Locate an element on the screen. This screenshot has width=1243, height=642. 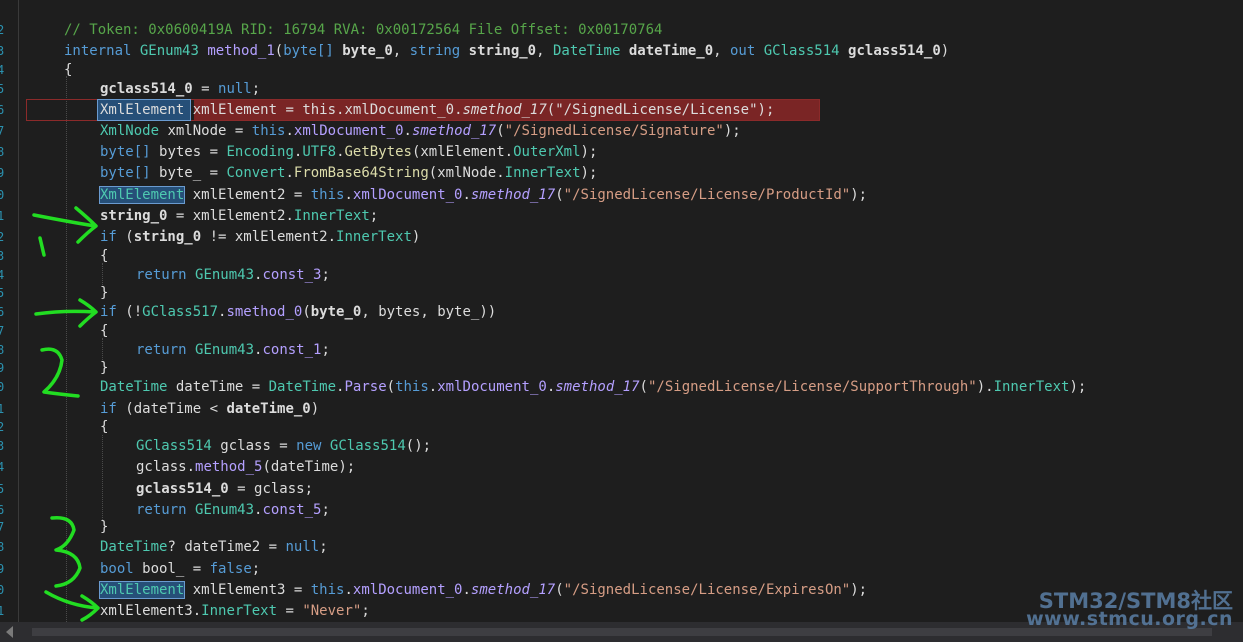
keyword: if is located at coordinates (108, 237).